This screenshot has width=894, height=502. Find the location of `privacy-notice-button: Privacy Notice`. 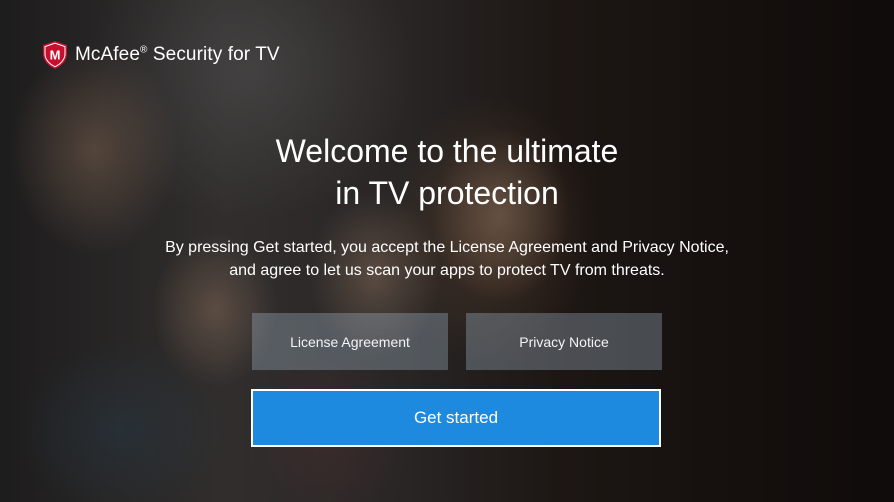

privacy-notice-button: Privacy Notice is located at coordinates (564, 341).